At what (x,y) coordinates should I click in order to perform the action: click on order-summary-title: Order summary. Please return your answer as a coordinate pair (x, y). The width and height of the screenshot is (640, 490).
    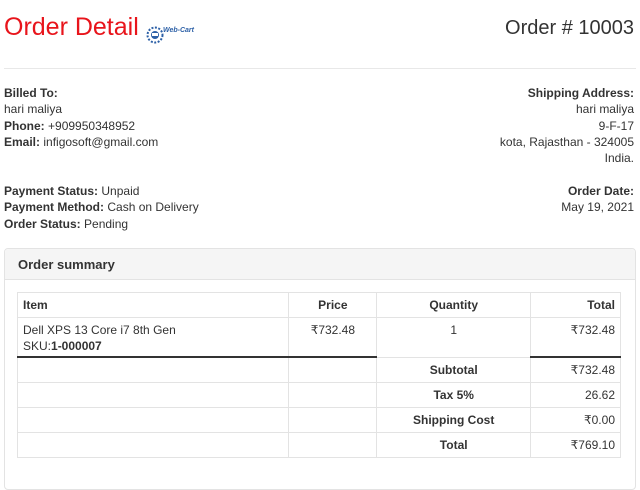
    Looking at the image, I should click on (66, 264).